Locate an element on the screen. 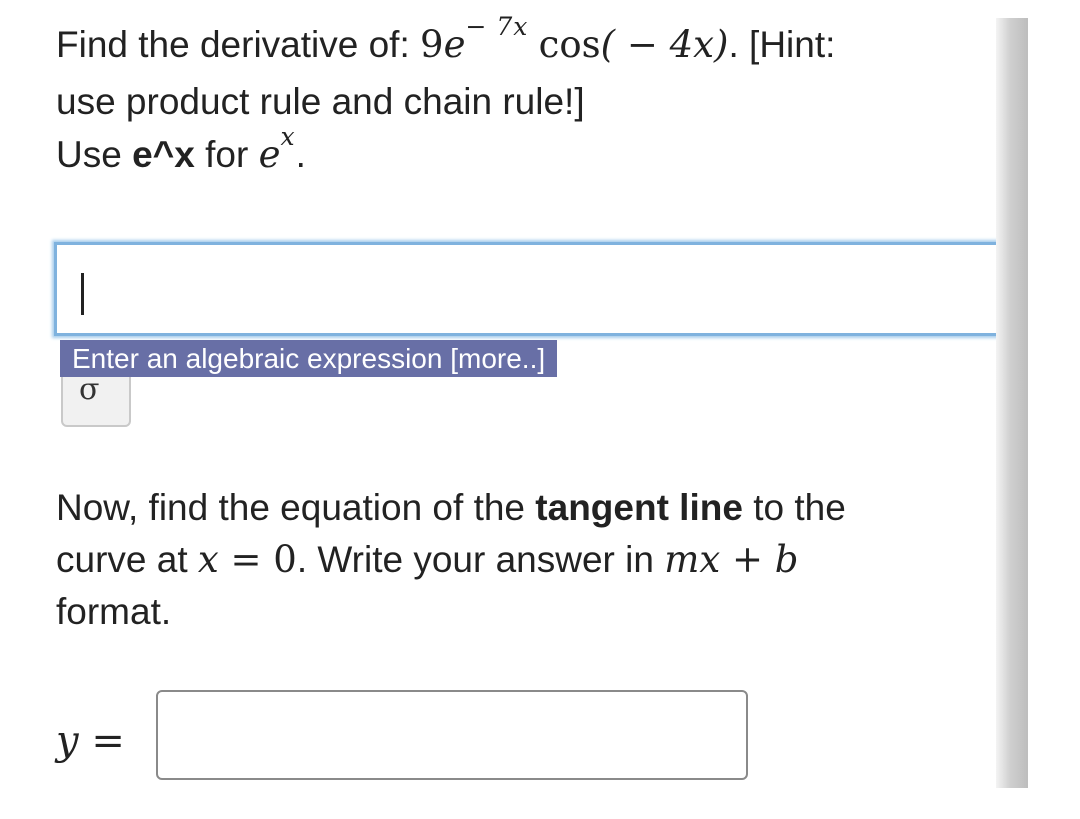 This screenshot has height=819, width=1080. question2-part4: . Write your answer in is located at coordinates (480, 559).